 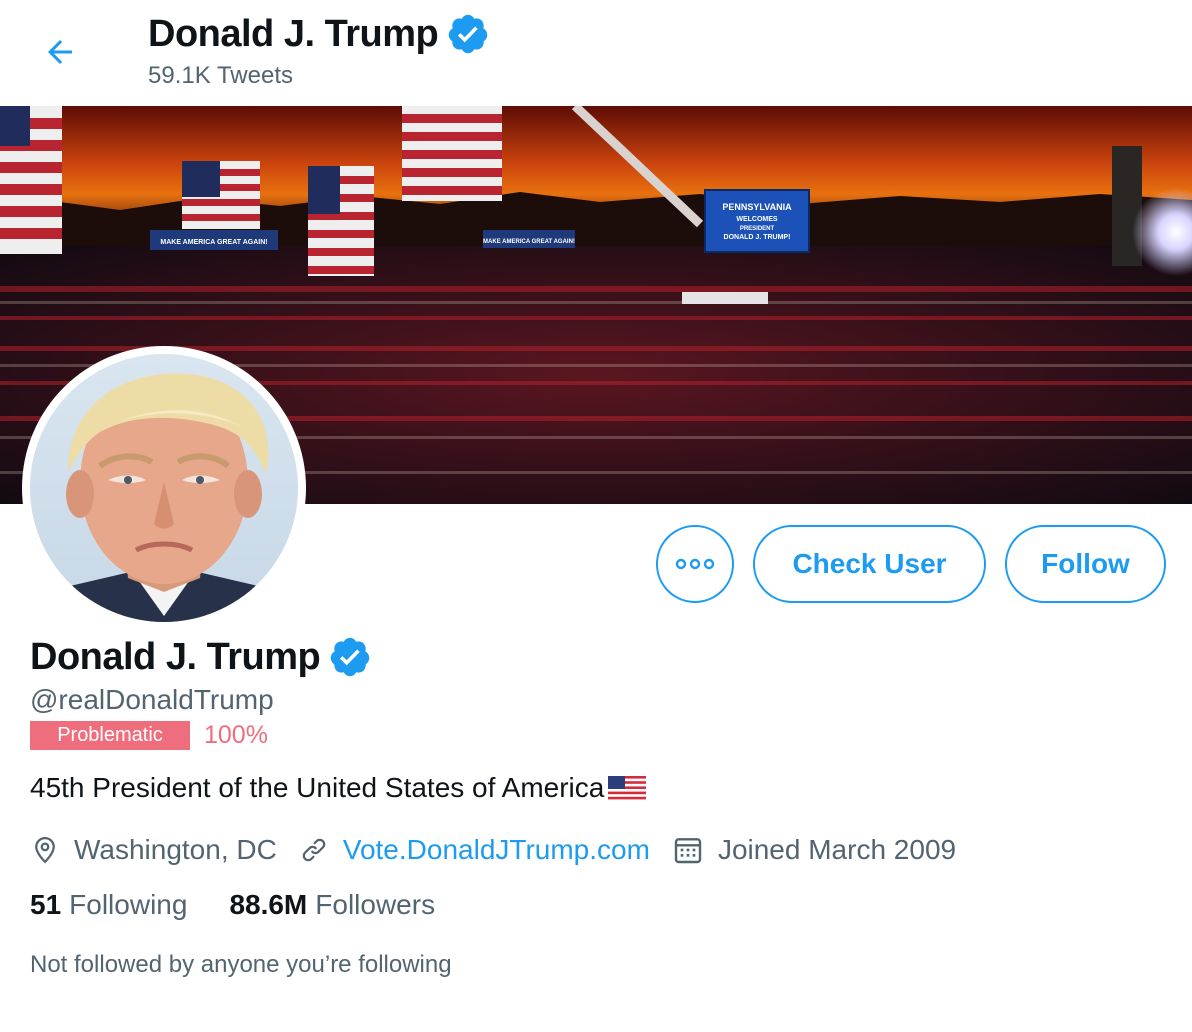 I want to click on us-flag-emoji-icon, so click(x=627, y=788).